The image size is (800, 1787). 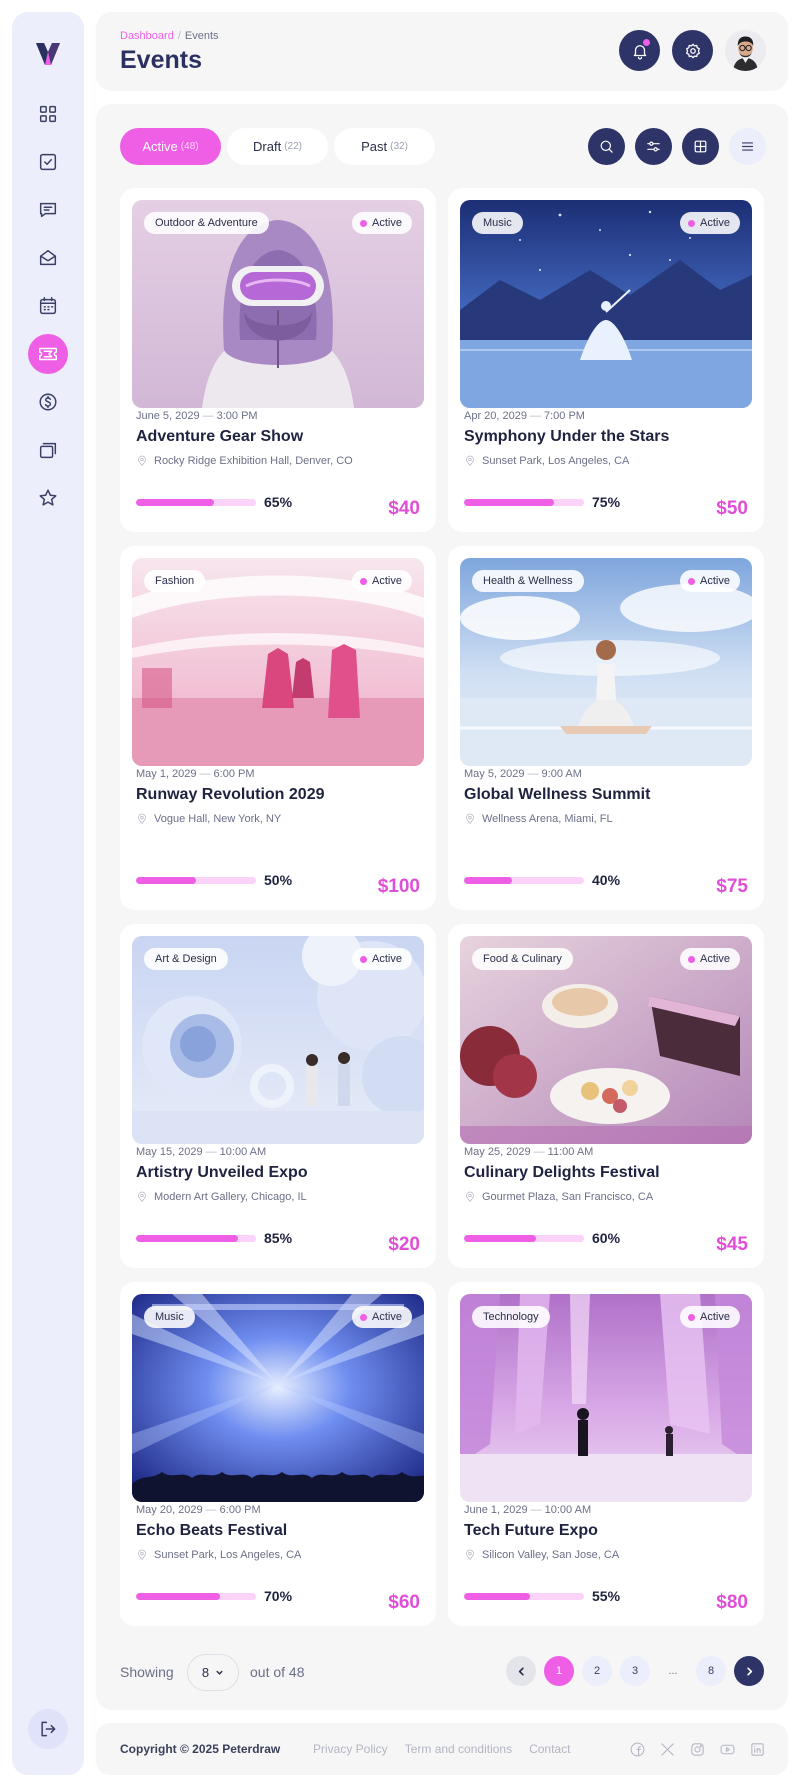 I want to click on event-date: May 25, 2029, so click(x=497, y=1152).